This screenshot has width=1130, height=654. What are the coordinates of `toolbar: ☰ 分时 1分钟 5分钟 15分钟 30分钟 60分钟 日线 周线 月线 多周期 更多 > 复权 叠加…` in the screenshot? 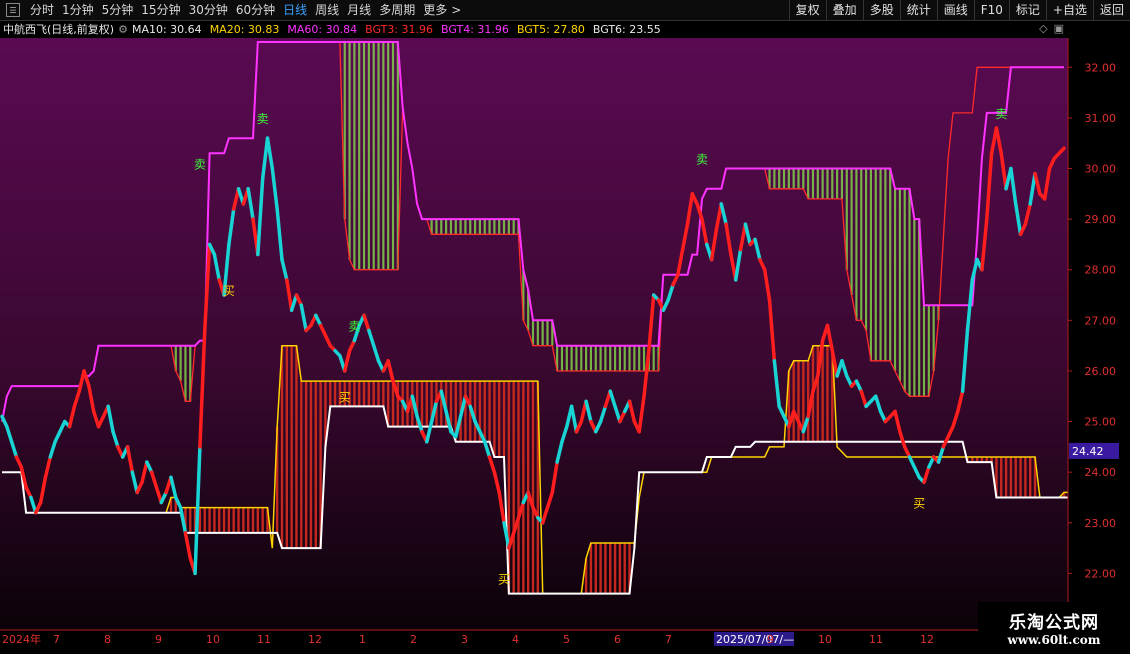 It's located at (565, 10).